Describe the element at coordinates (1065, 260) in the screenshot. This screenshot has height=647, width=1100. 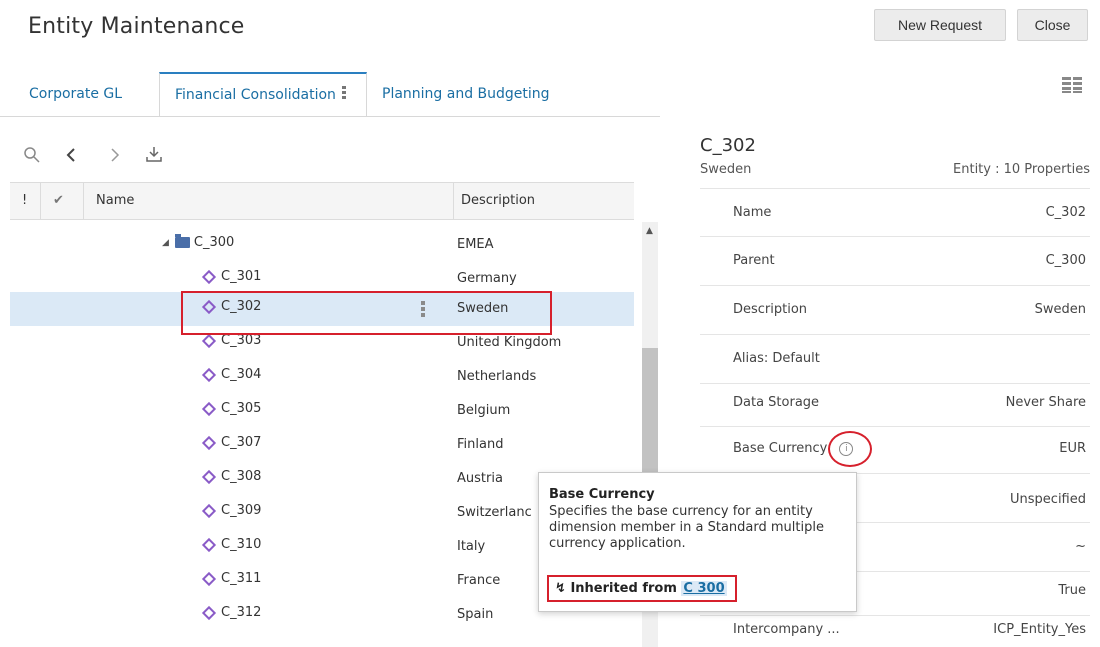
I see `property-value: C_300` at that location.